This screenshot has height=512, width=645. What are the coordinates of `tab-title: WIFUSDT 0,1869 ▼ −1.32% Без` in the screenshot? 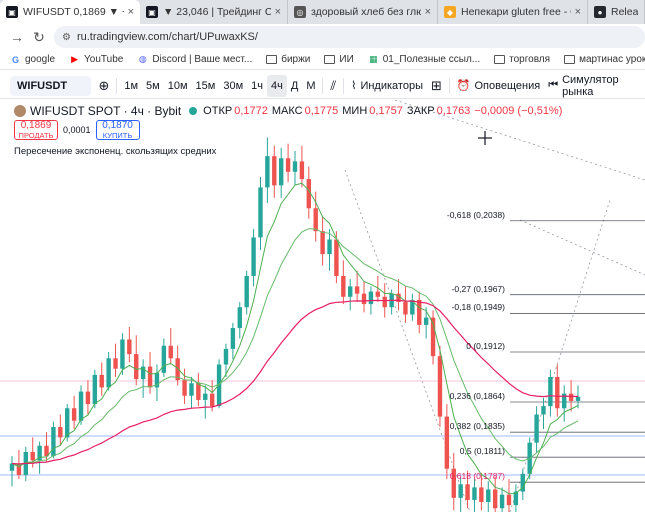 It's located at (73, 12).